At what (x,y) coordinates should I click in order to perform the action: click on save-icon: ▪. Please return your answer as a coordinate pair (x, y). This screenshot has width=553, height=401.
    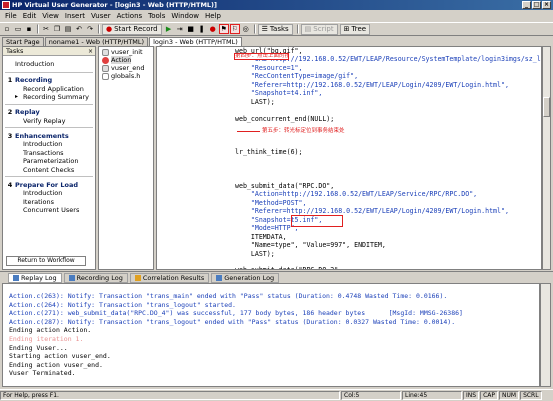
    Looking at the image, I should click on (29, 29).